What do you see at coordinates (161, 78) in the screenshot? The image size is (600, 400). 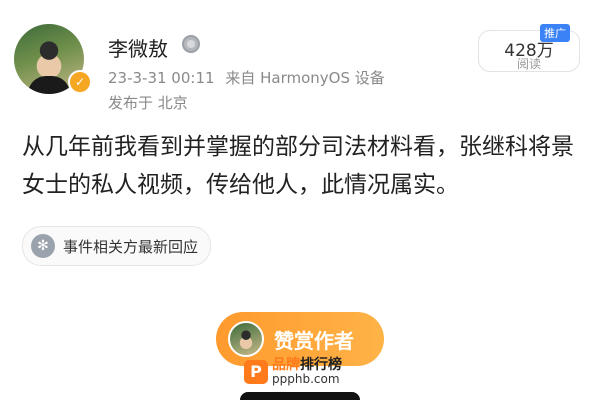 I see `post-timestamp: 23-3-31 00:11` at bounding box center [161, 78].